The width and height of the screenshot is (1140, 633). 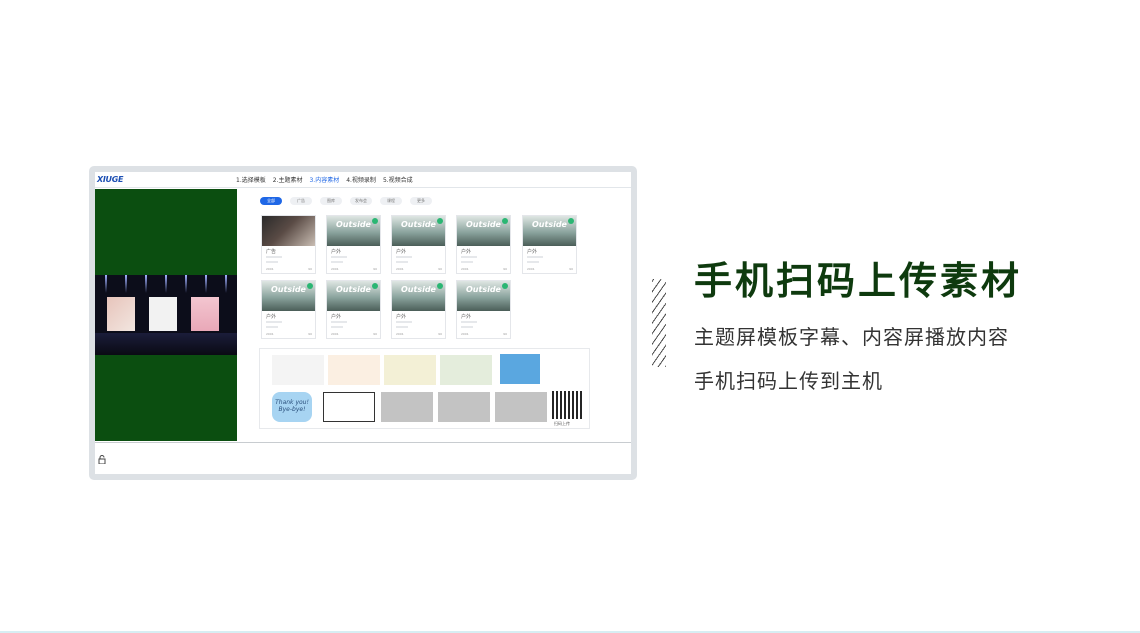 What do you see at coordinates (562, 423) in the screenshot?
I see `qr-caption: 扫码上传` at bounding box center [562, 423].